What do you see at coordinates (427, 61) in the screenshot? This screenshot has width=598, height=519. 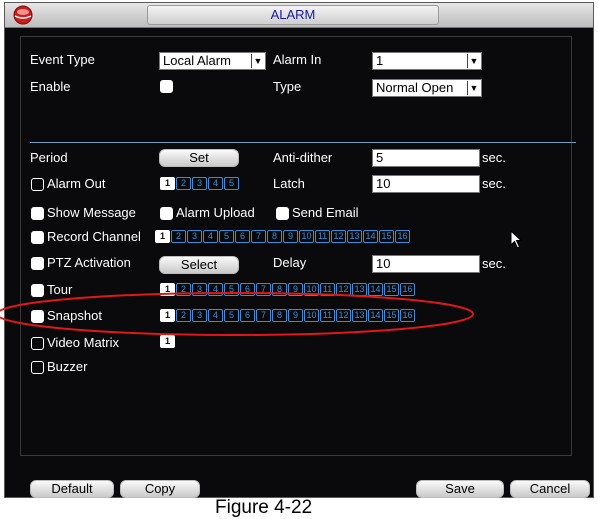 I see `alarm-in-dropdown: 1 ▼` at bounding box center [427, 61].